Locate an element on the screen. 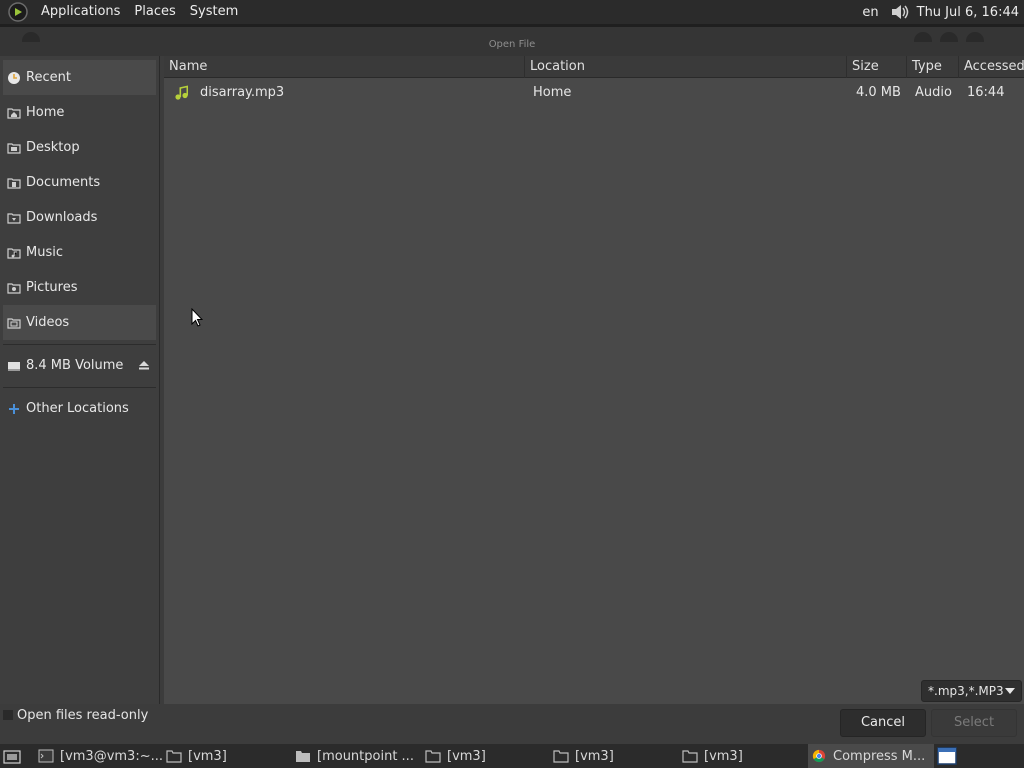 The height and width of the screenshot is (768, 1024). column-header-type: Type is located at coordinates (933, 67).